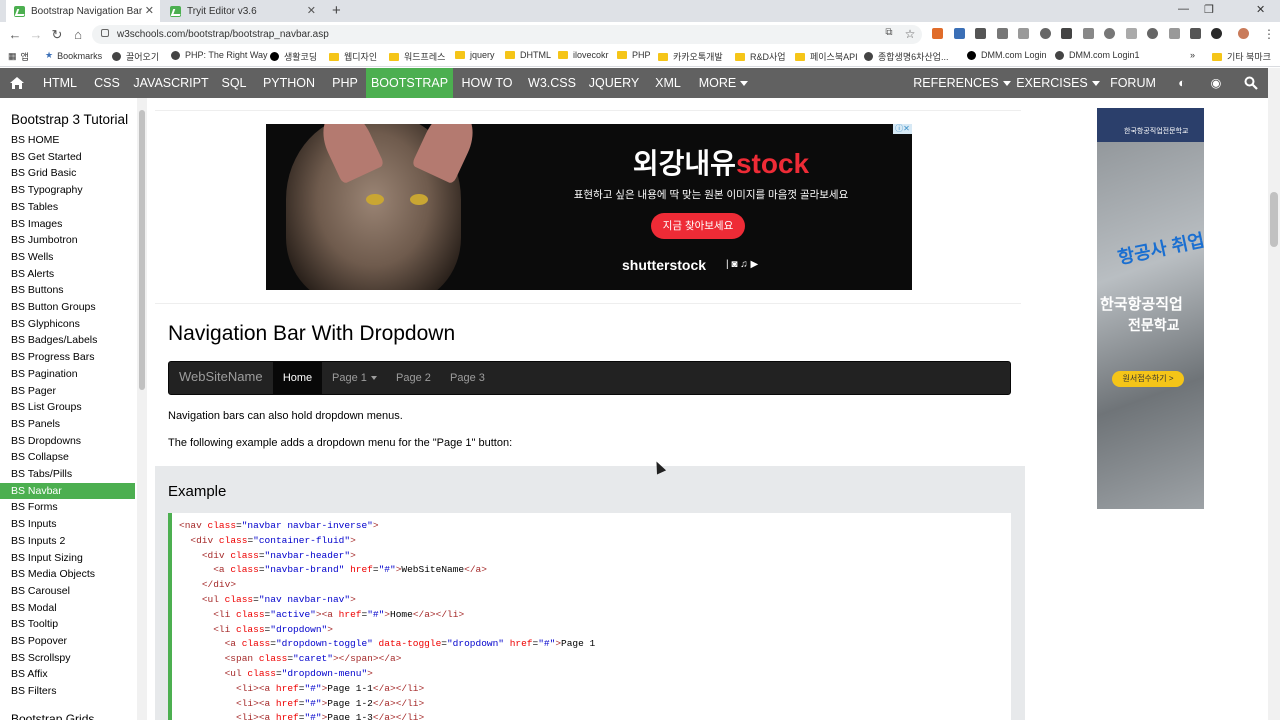  What do you see at coordinates (67, 541) in the screenshot?
I see `sidebar-item: BS Inputs 2` at bounding box center [67, 541].